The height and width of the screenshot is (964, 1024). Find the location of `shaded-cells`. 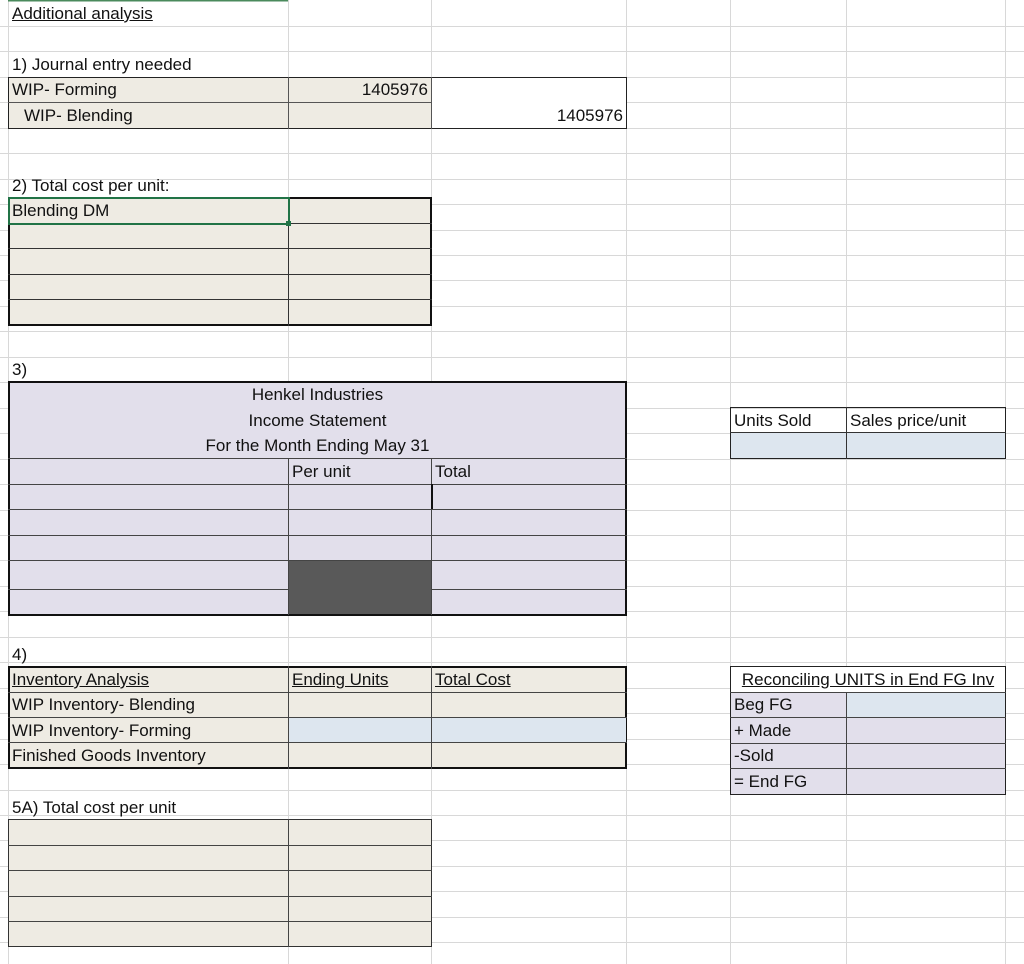

shaded-cells is located at coordinates (360, 587).